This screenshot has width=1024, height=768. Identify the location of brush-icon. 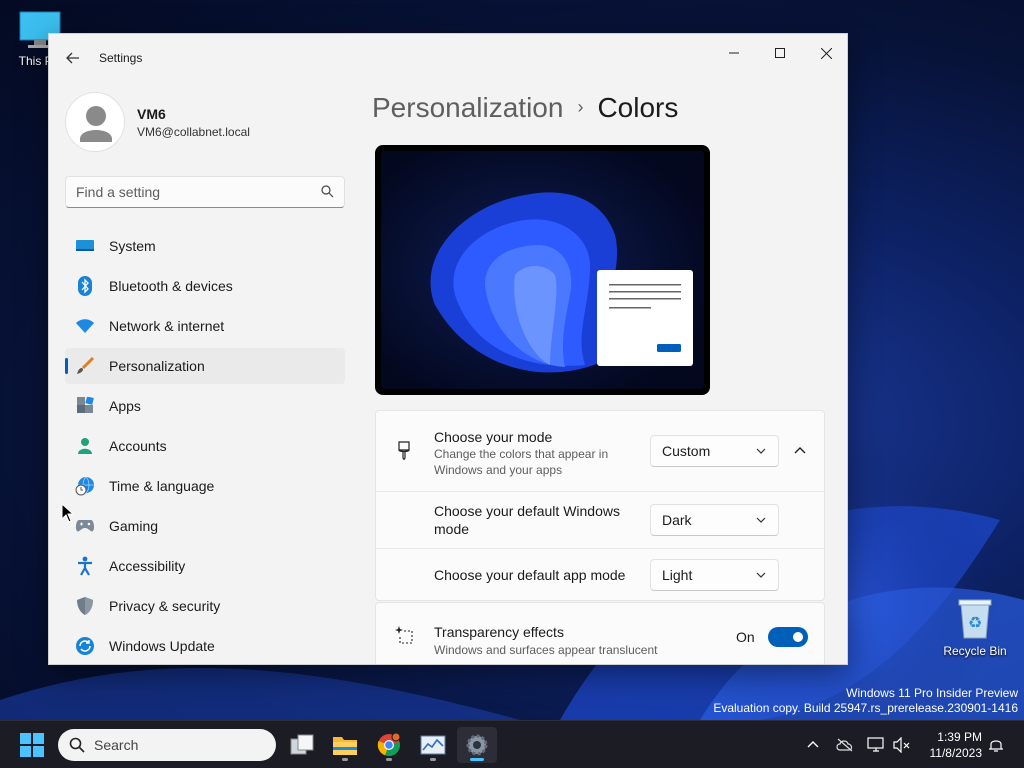
(85, 366).